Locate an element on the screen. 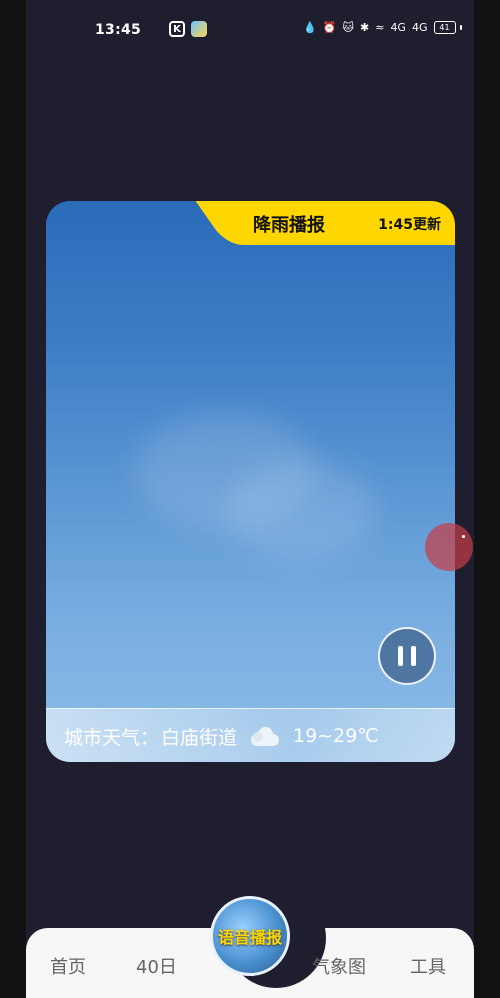 The width and height of the screenshot is (500, 998). nav-home: 首页 is located at coordinates (68, 966).